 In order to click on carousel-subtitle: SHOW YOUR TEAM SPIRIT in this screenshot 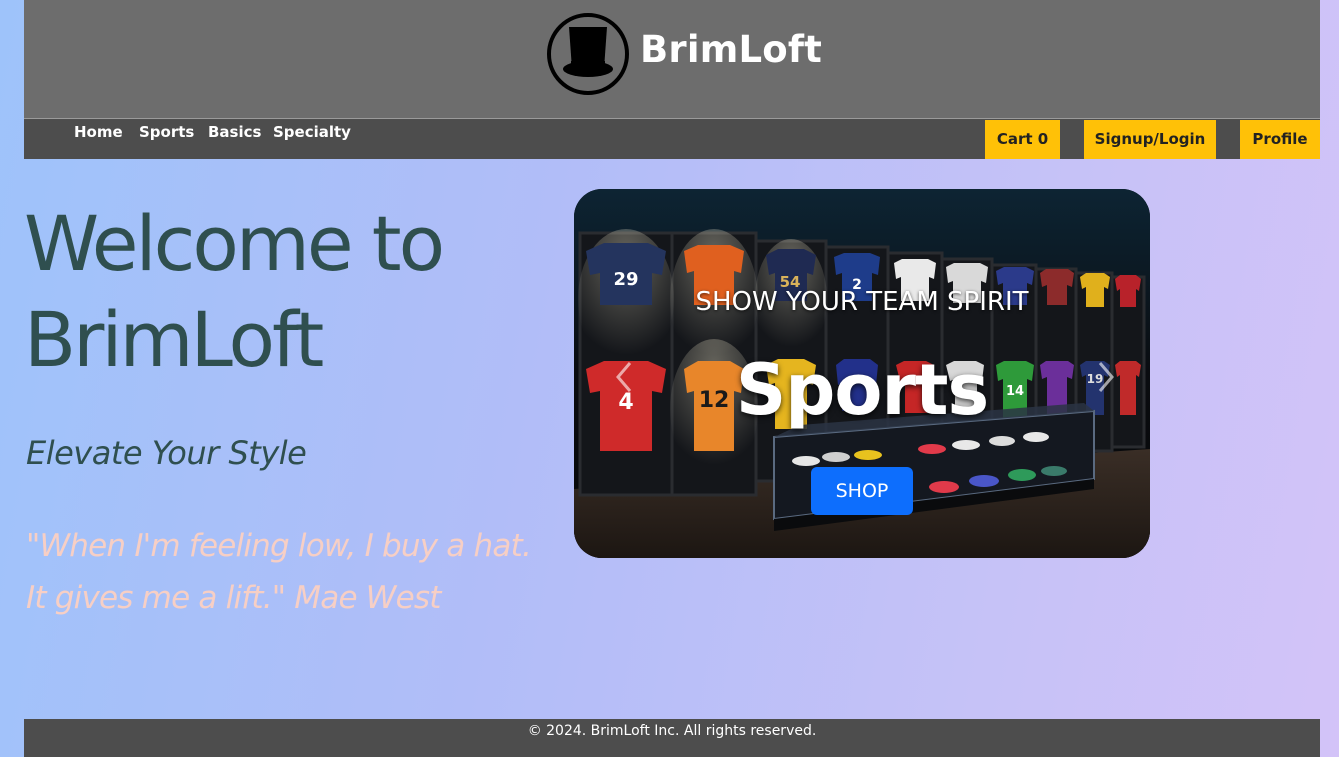, I will do `click(862, 302)`.